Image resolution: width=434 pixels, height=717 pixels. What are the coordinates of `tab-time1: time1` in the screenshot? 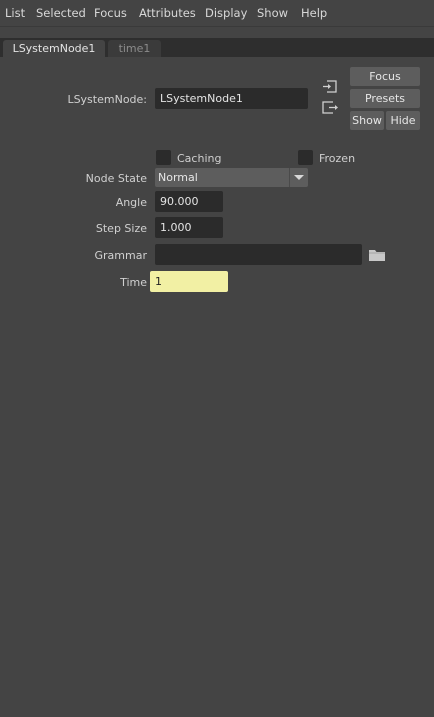 It's located at (134, 48).